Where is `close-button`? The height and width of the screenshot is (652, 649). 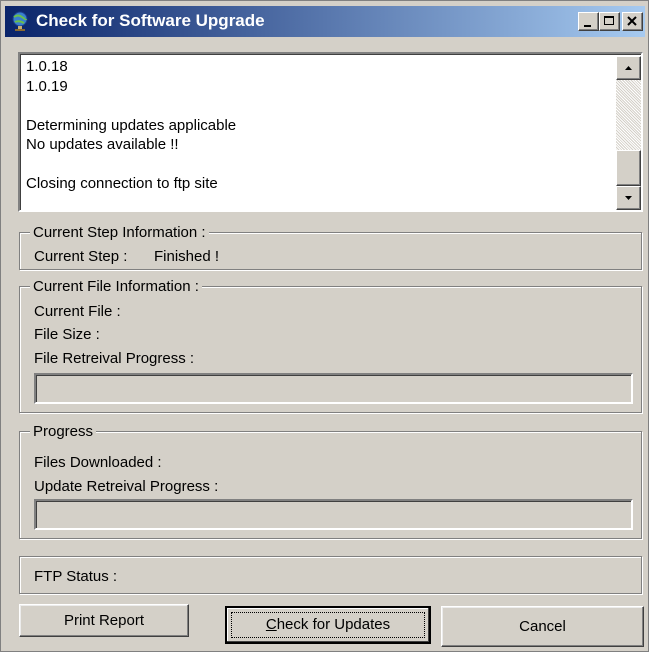
close-button is located at coordinates (632, 21).